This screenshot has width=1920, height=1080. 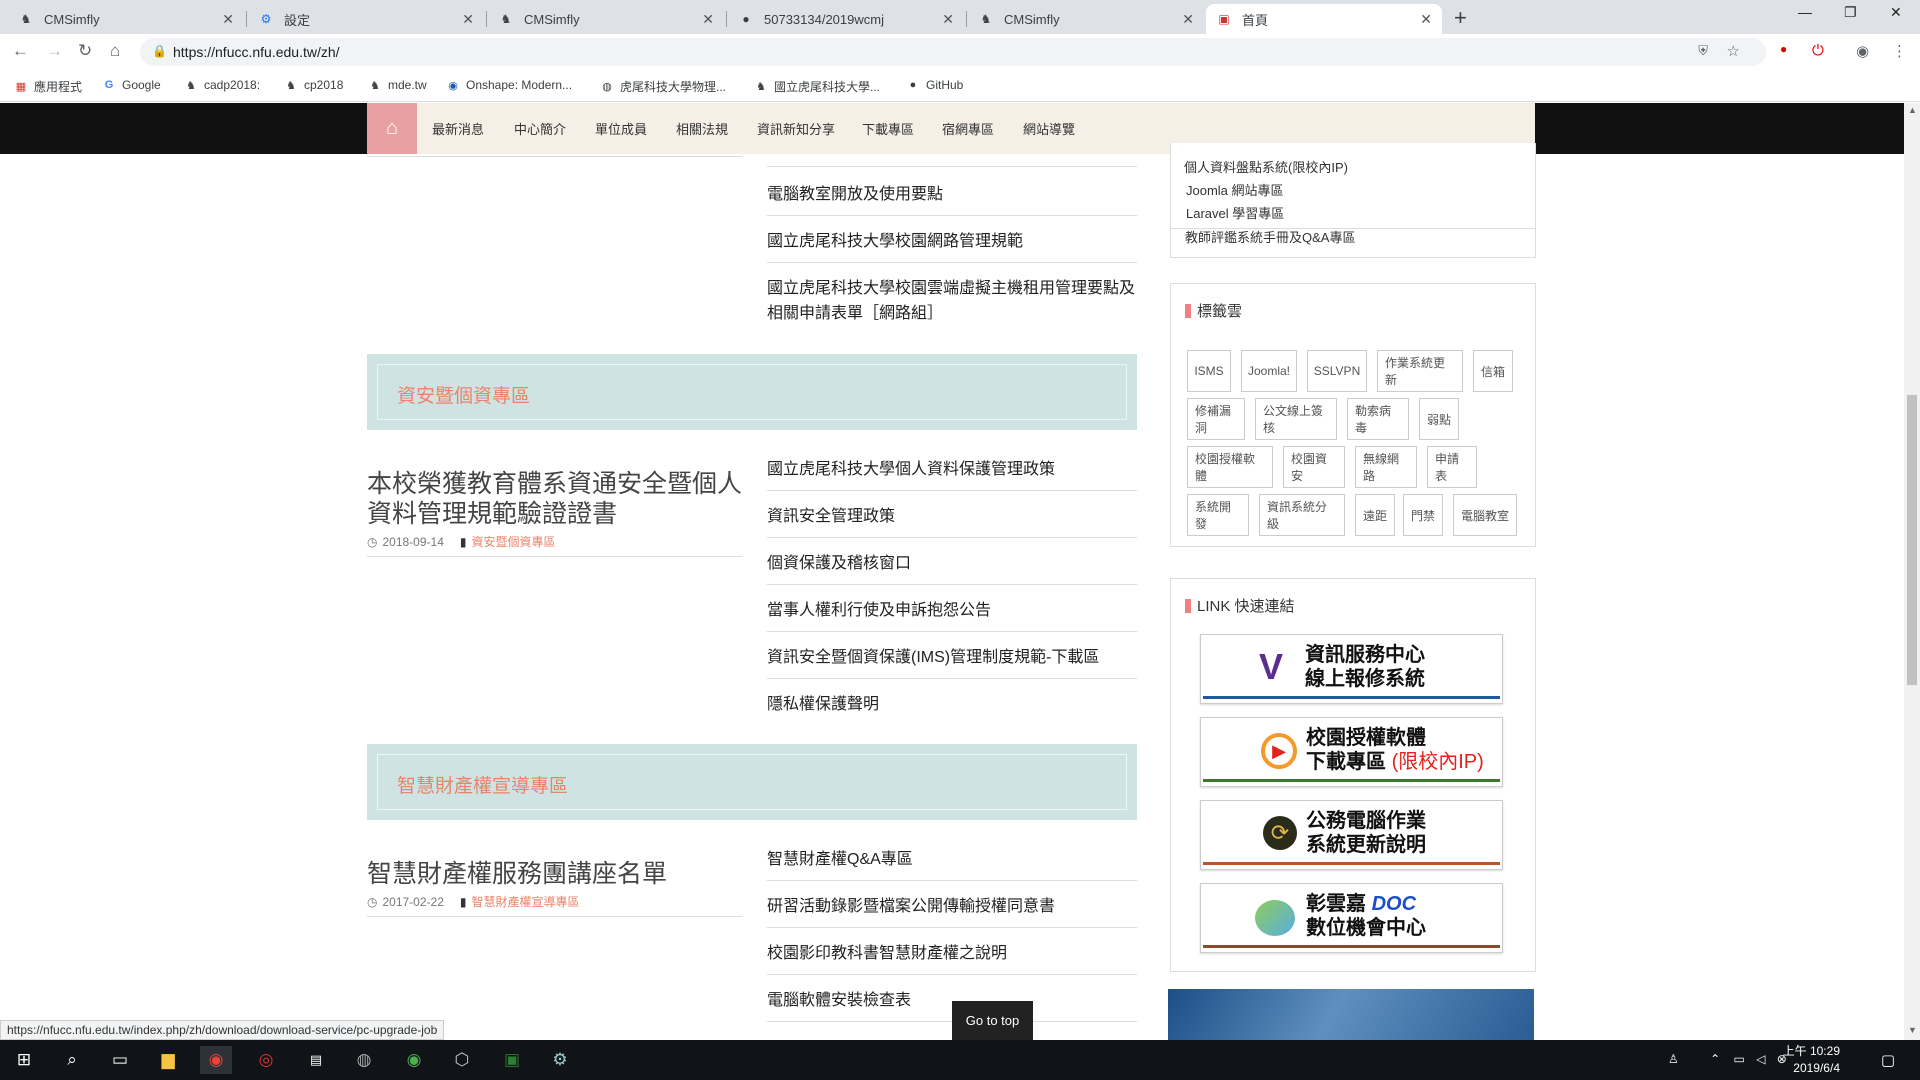 I want to click on browser-tab-active: ▣ 首頁 ✕, so click(x=1324, y=19).